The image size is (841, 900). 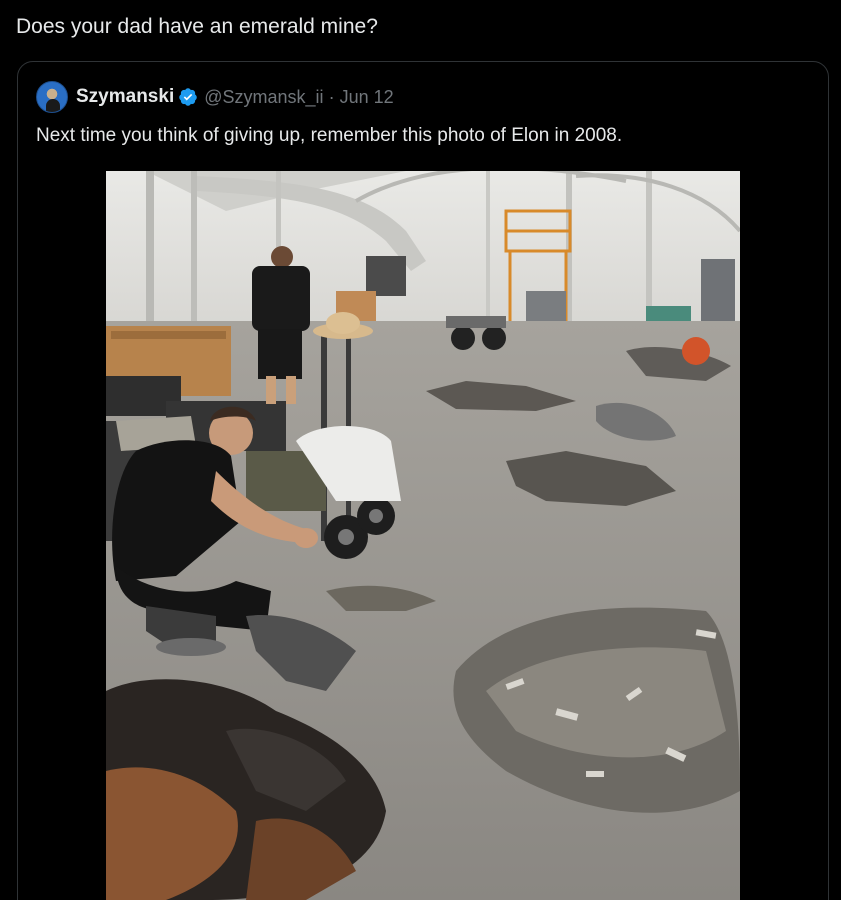 I want to click on author-handle: @Szymansk_ii, so click(x=263, y=97).